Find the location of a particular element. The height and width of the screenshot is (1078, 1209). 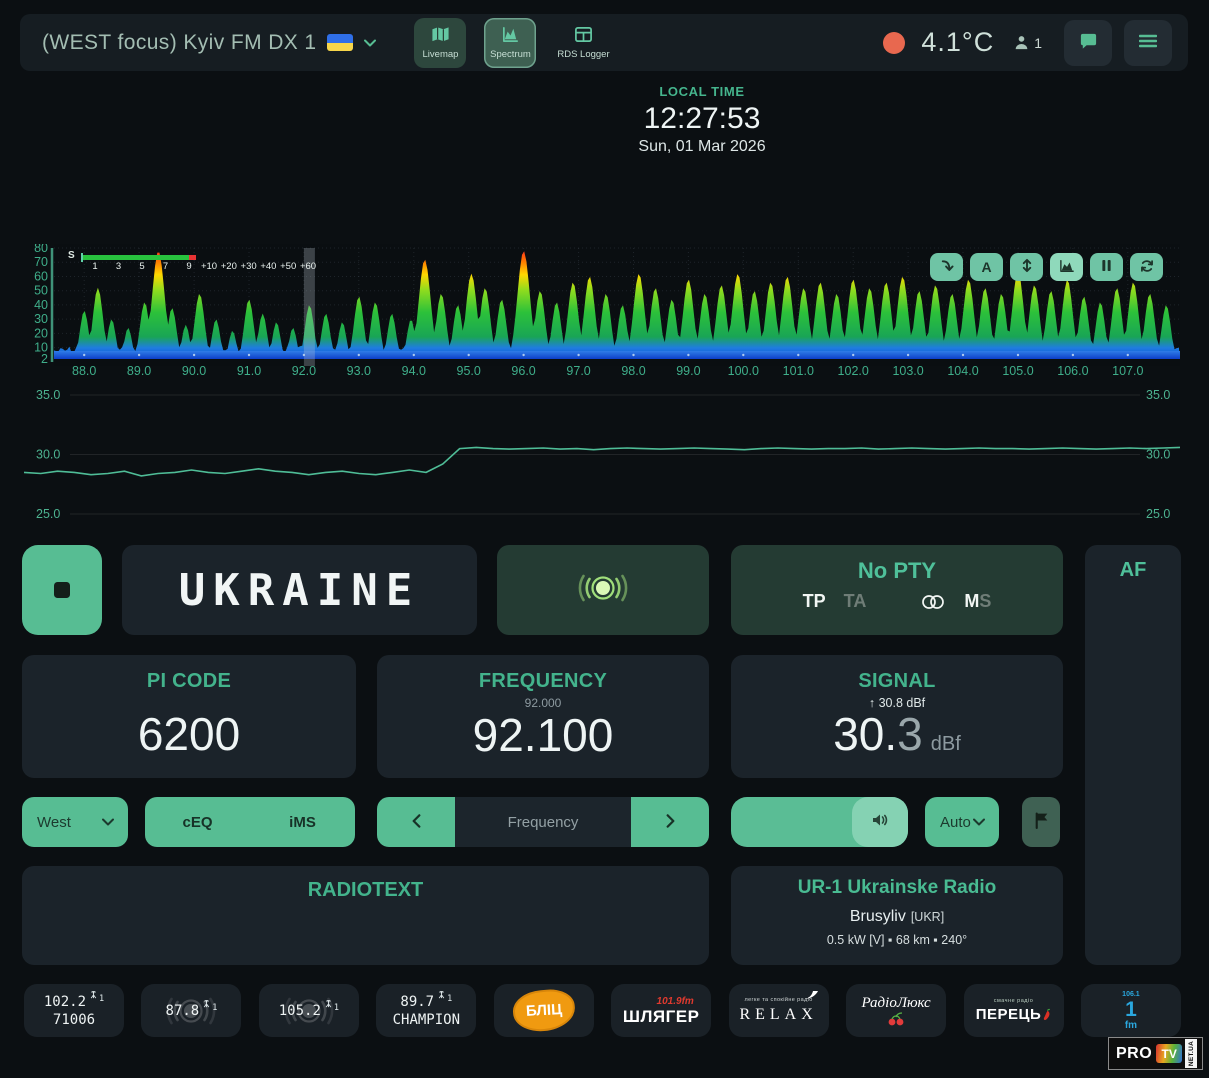

temperature-label: 4.1°C is located at coordinates (958, 42).